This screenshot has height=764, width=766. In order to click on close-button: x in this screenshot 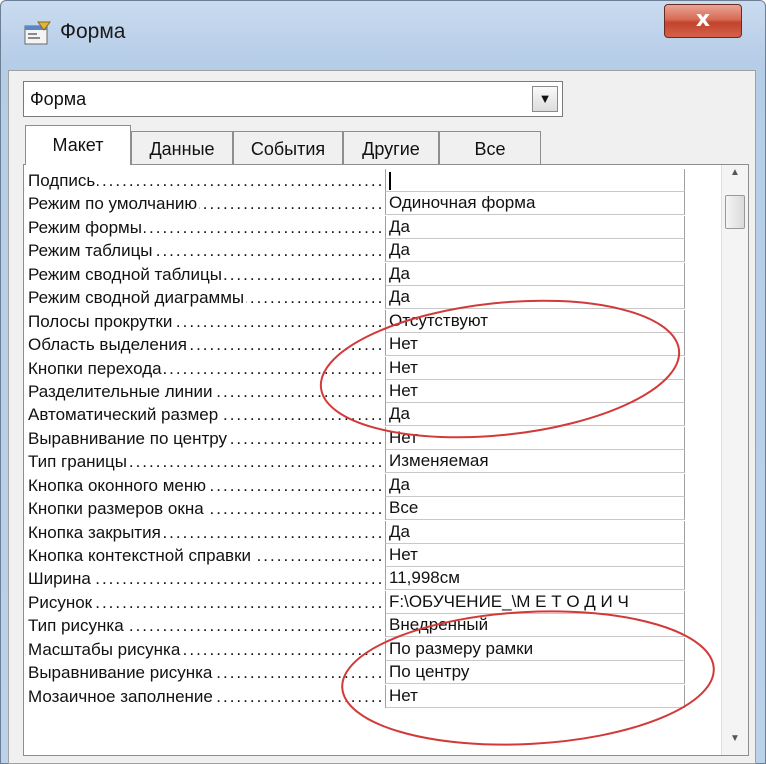, I will do `click(703, 21)`.